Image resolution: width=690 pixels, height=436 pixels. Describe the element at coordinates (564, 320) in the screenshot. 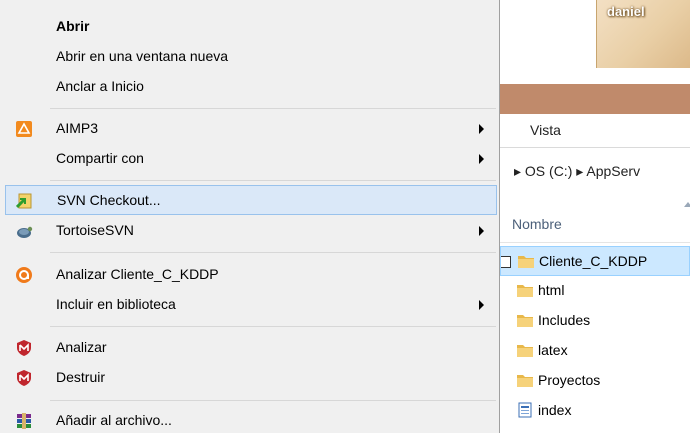

I see `file-name: Includes` at that location.